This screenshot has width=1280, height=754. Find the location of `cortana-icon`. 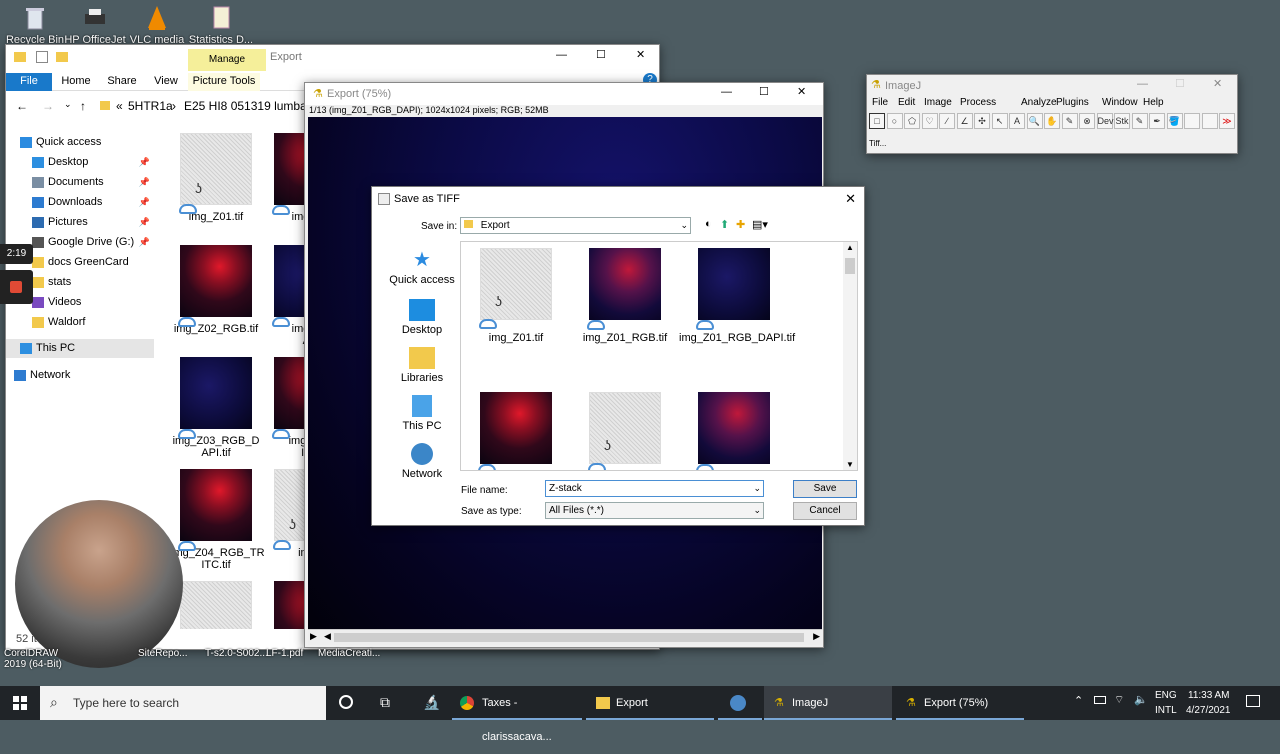

cortana-icon is located at coordinates (346, 702).